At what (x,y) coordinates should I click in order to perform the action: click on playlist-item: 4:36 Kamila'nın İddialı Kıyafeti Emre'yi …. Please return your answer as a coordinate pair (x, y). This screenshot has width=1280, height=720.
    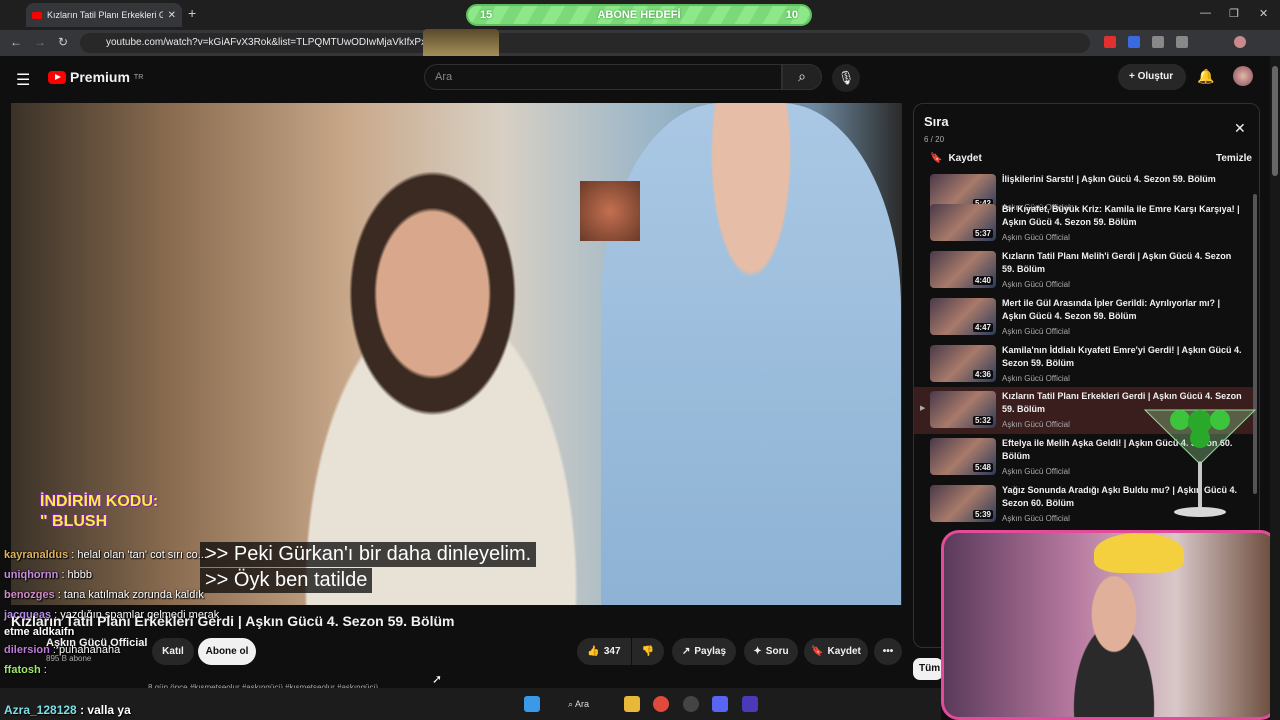
    Looking at the image, I should click on (1084, 364).